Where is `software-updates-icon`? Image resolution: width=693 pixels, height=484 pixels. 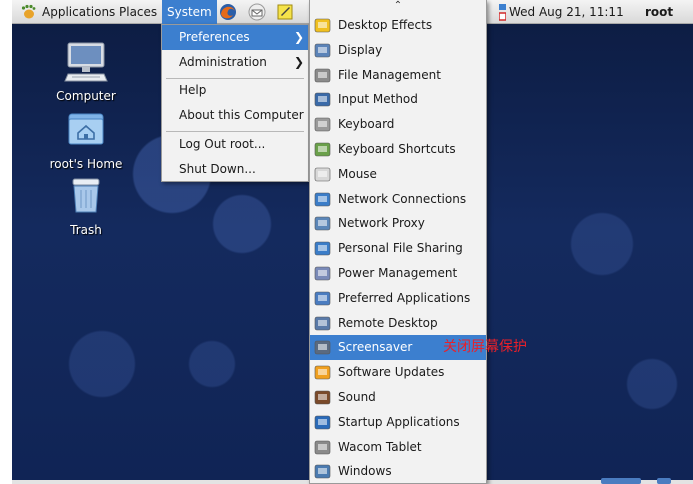
software-updates-icon is located at coordinates (322, 372).